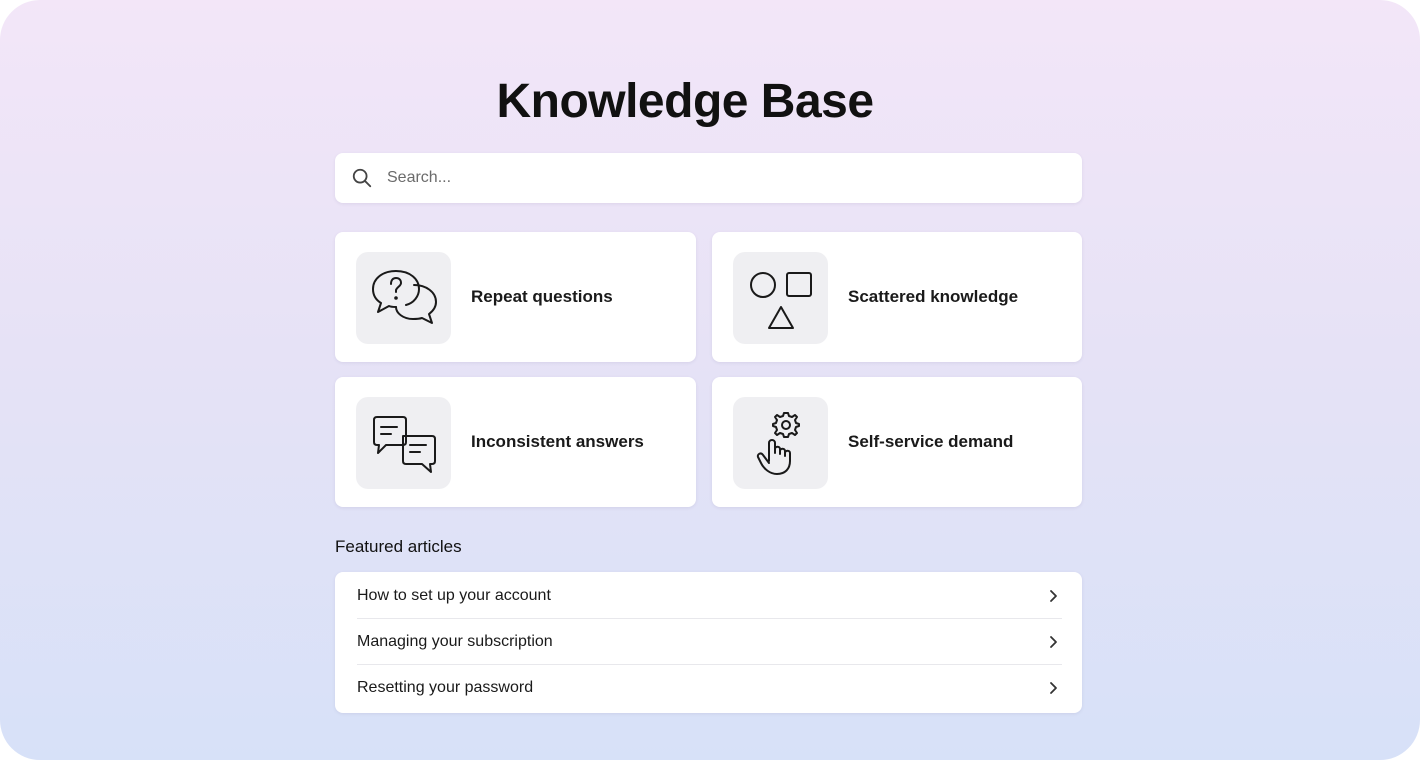 The width and height of the screenshot is (1420, 760). I want to click on card-repeat-questions: Repeat questions, so click(515, 297).